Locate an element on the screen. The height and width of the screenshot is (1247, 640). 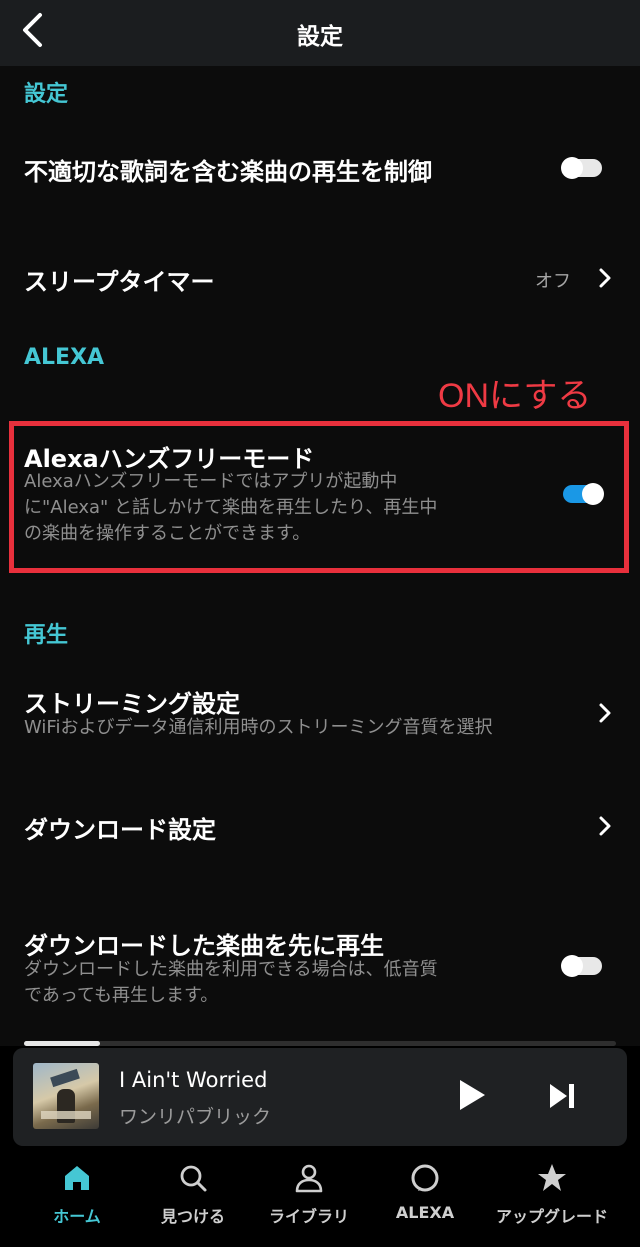
play-downloaded-first-toggle is located at coordinates (581, 966).